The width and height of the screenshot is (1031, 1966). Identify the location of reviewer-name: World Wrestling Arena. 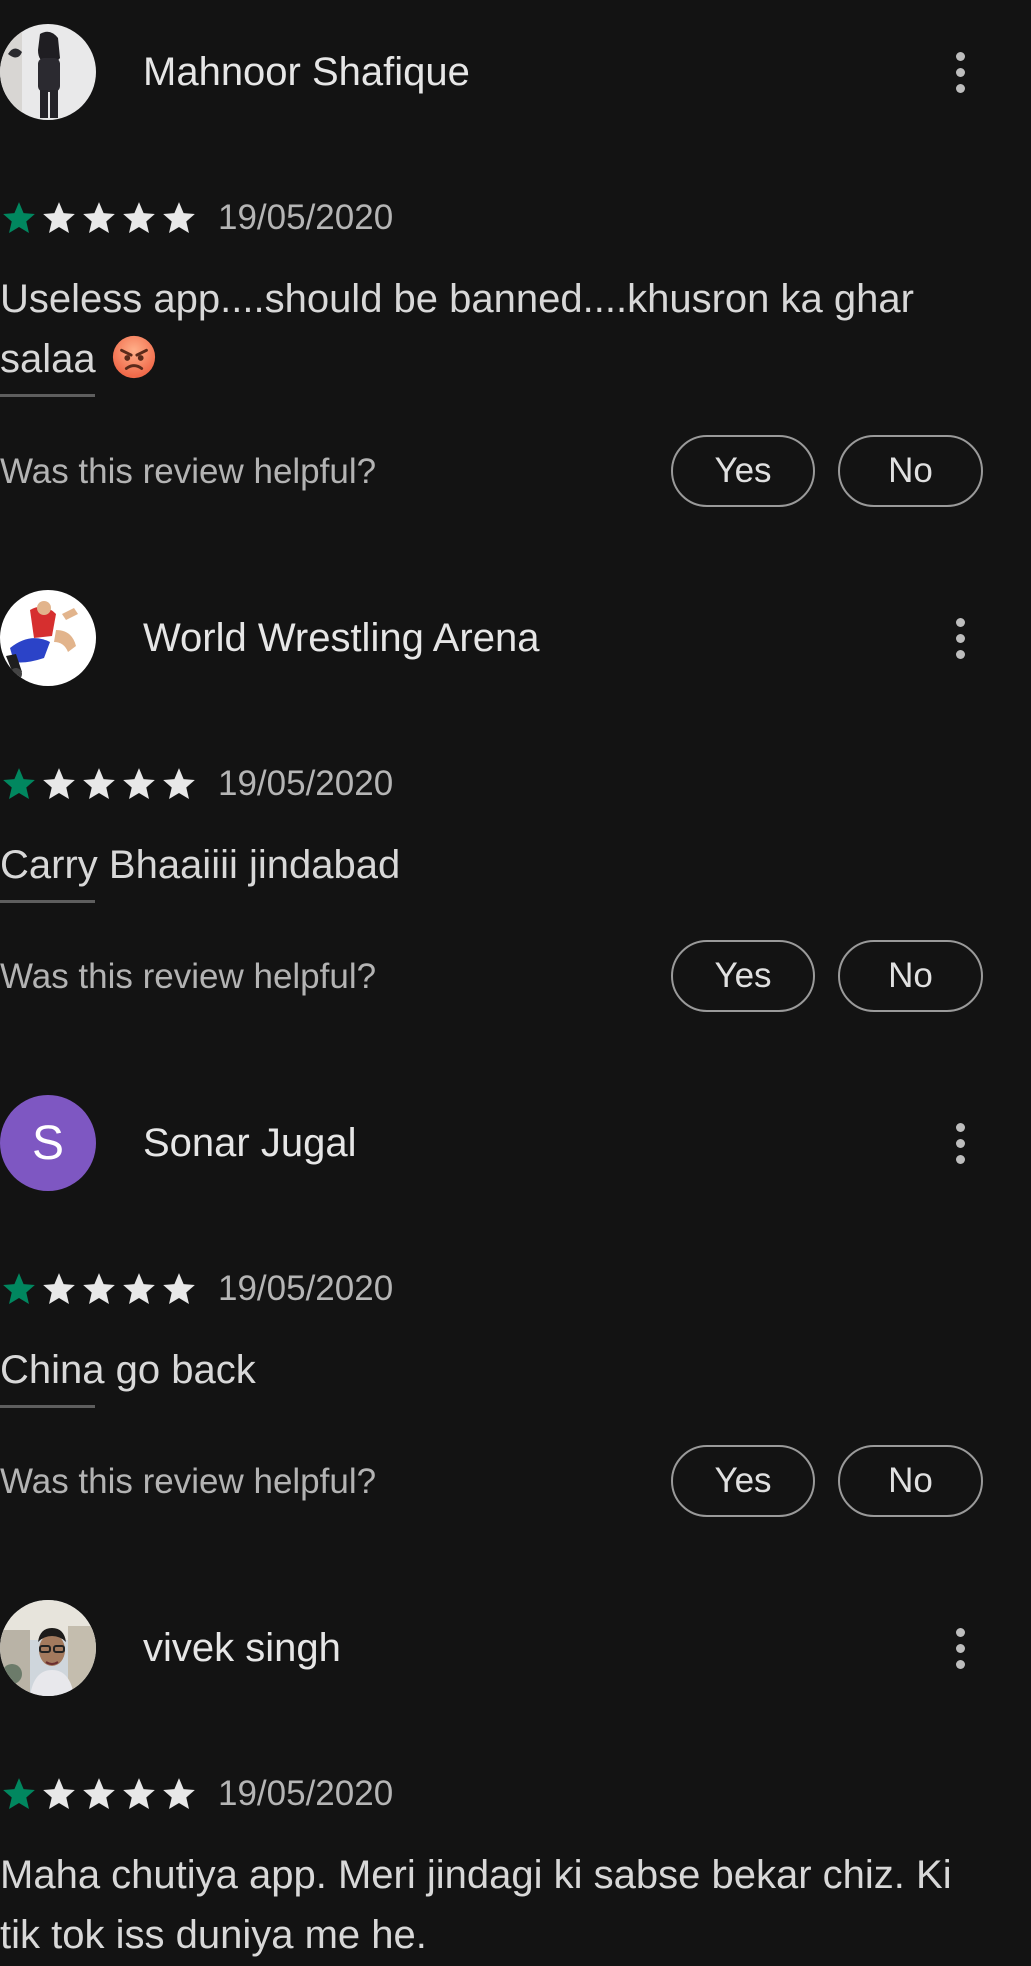
(341, 638).